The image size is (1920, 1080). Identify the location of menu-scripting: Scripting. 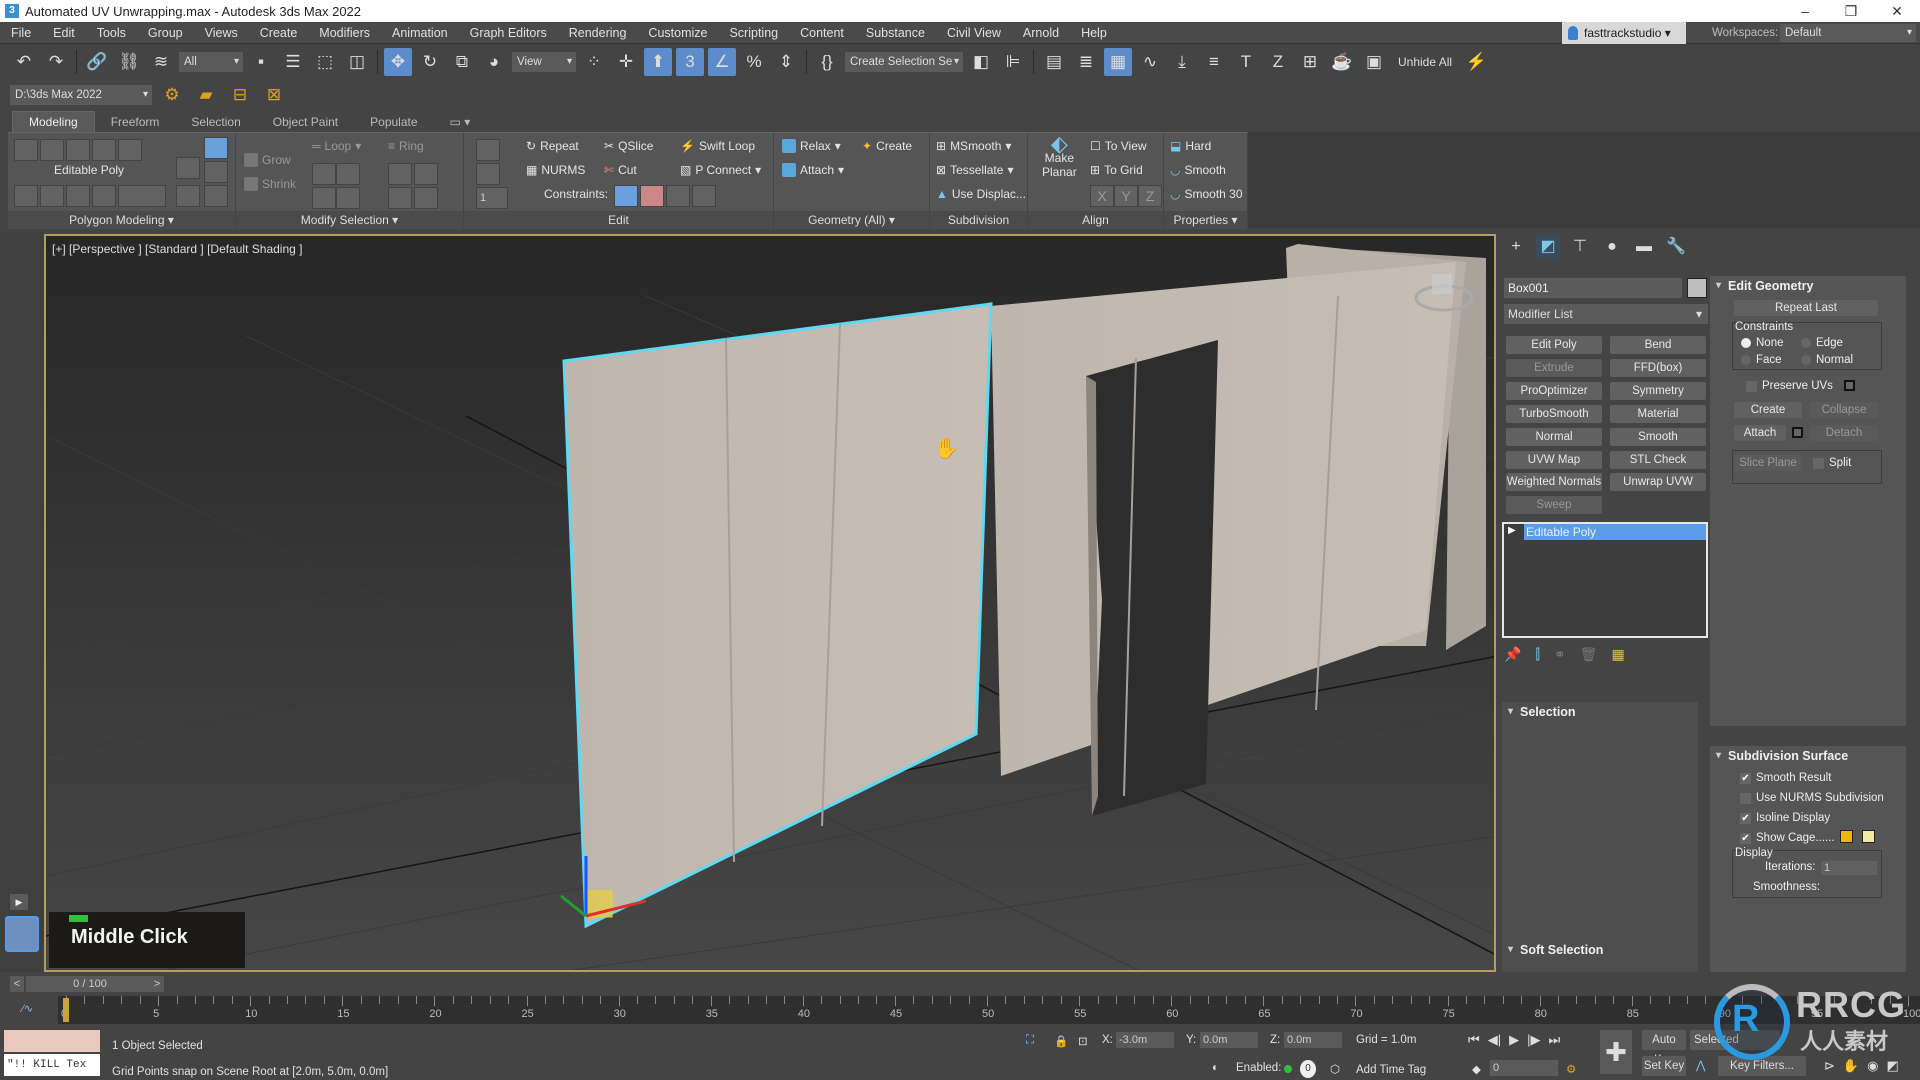
(753, 33).